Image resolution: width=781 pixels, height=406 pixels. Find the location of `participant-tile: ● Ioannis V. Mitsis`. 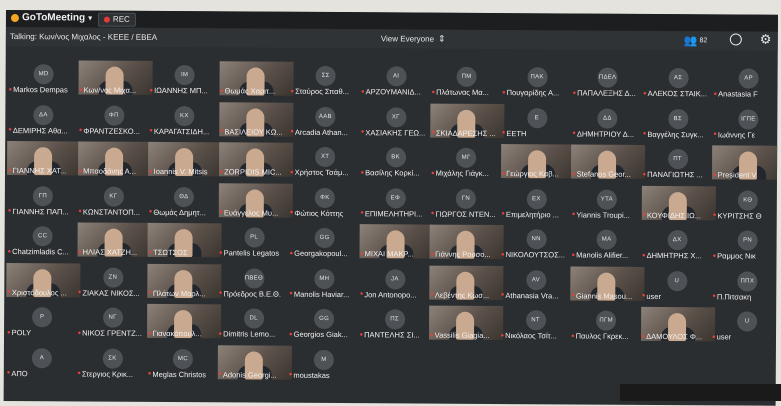

participant-tile: ● Ioannis V. Mitsis is located at coordinates (185, 159).